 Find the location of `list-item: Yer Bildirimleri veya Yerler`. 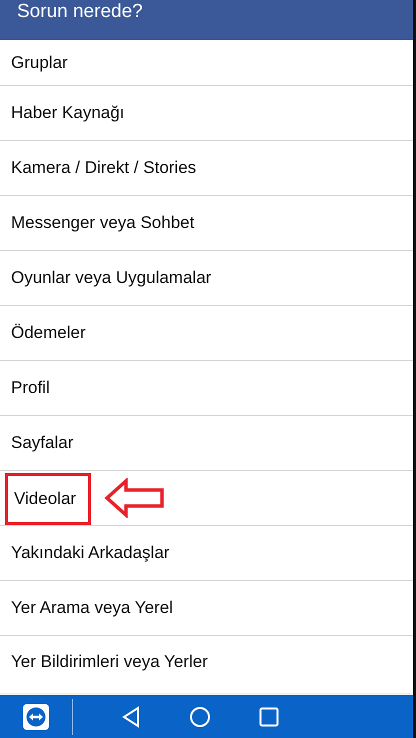

list-item: Yer Bildirimleri veya Yerler is located at coordinates (206, 662).